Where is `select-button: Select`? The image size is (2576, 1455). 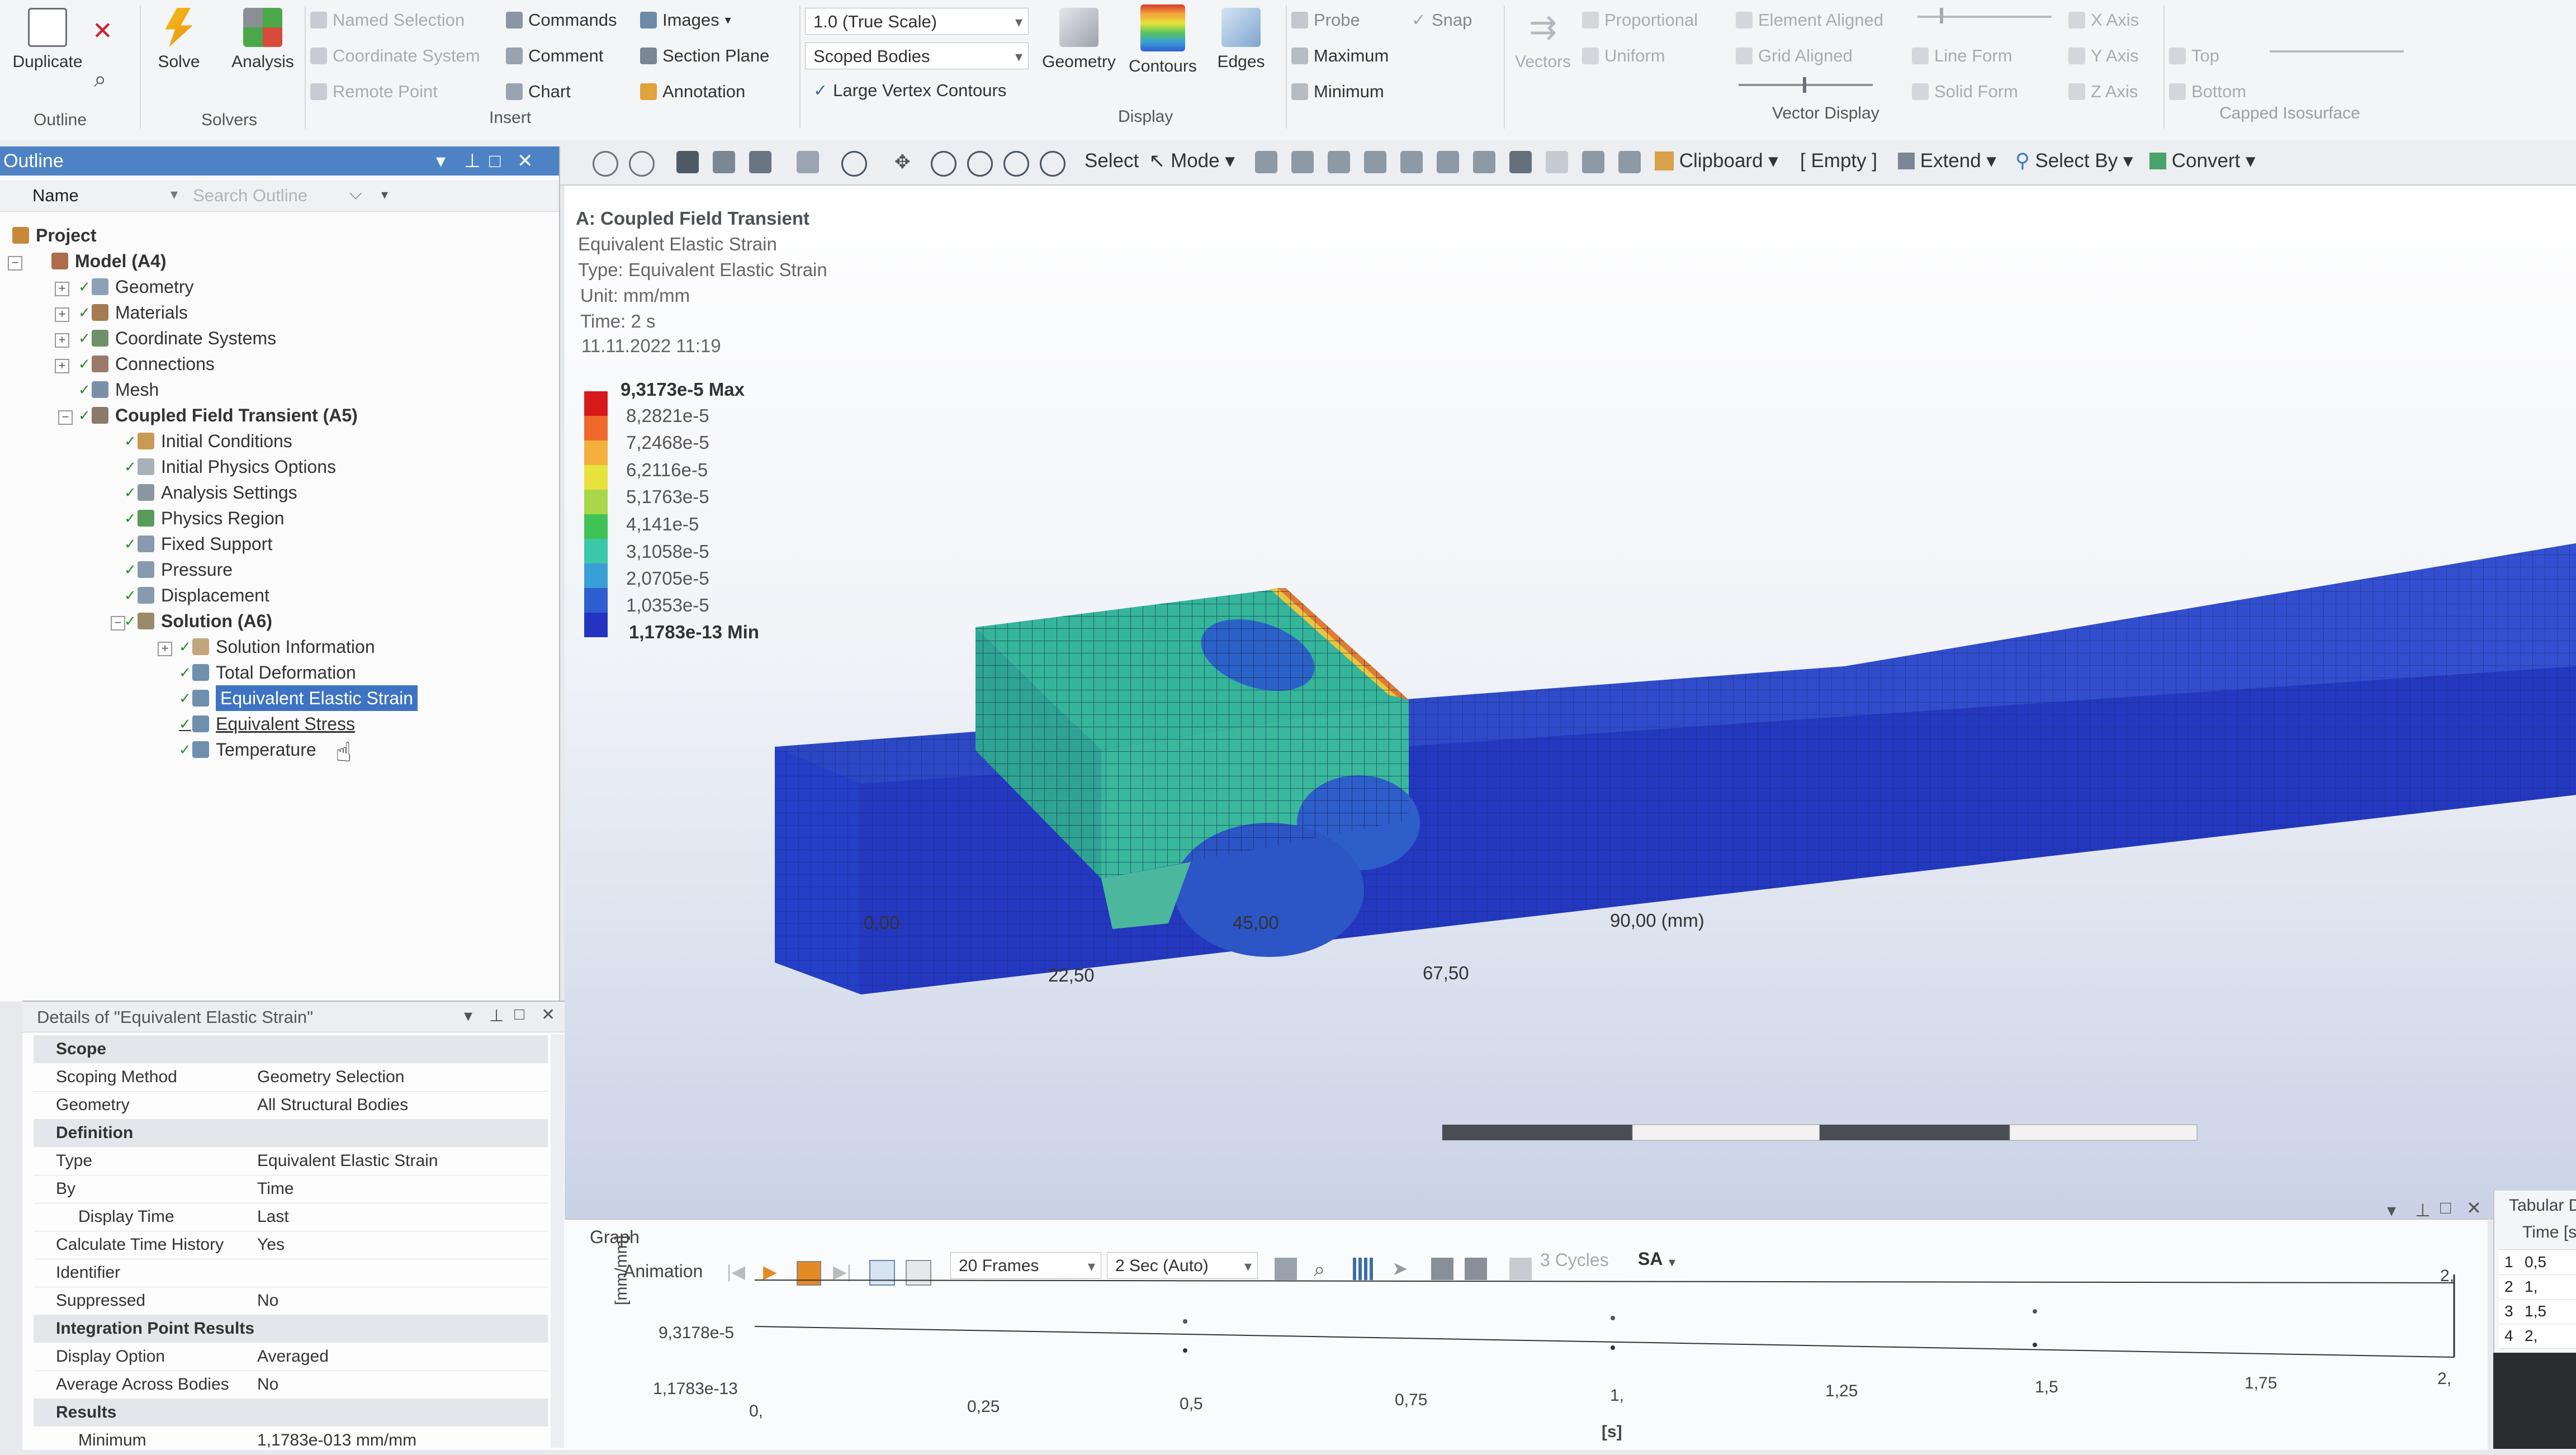 select-button: Select is located at coordinates (1112, 161).